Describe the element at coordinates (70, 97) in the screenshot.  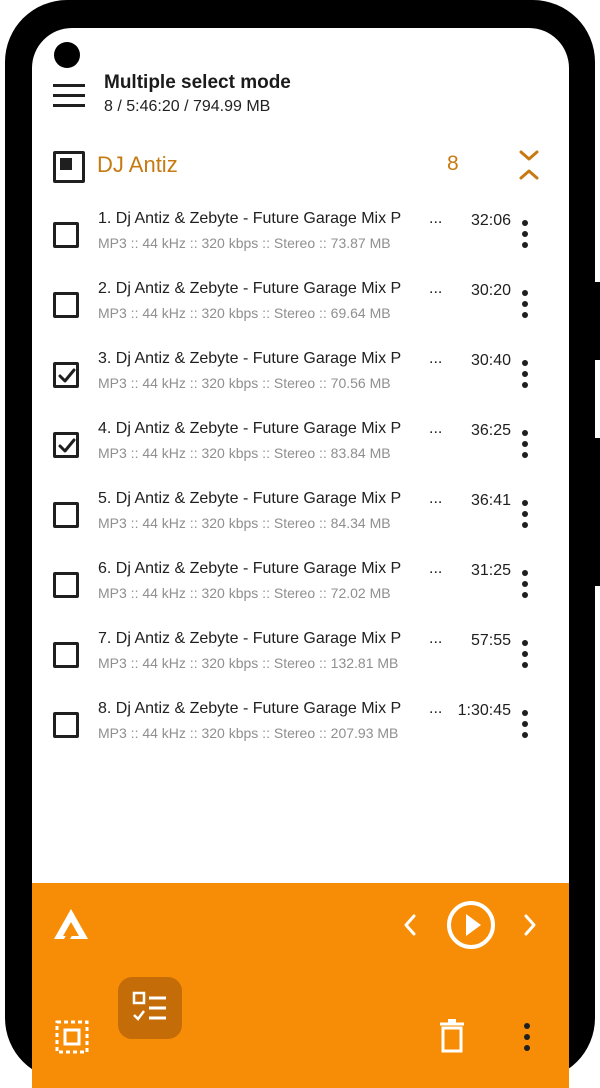
I see `hamburger-menu-icon` at that location.